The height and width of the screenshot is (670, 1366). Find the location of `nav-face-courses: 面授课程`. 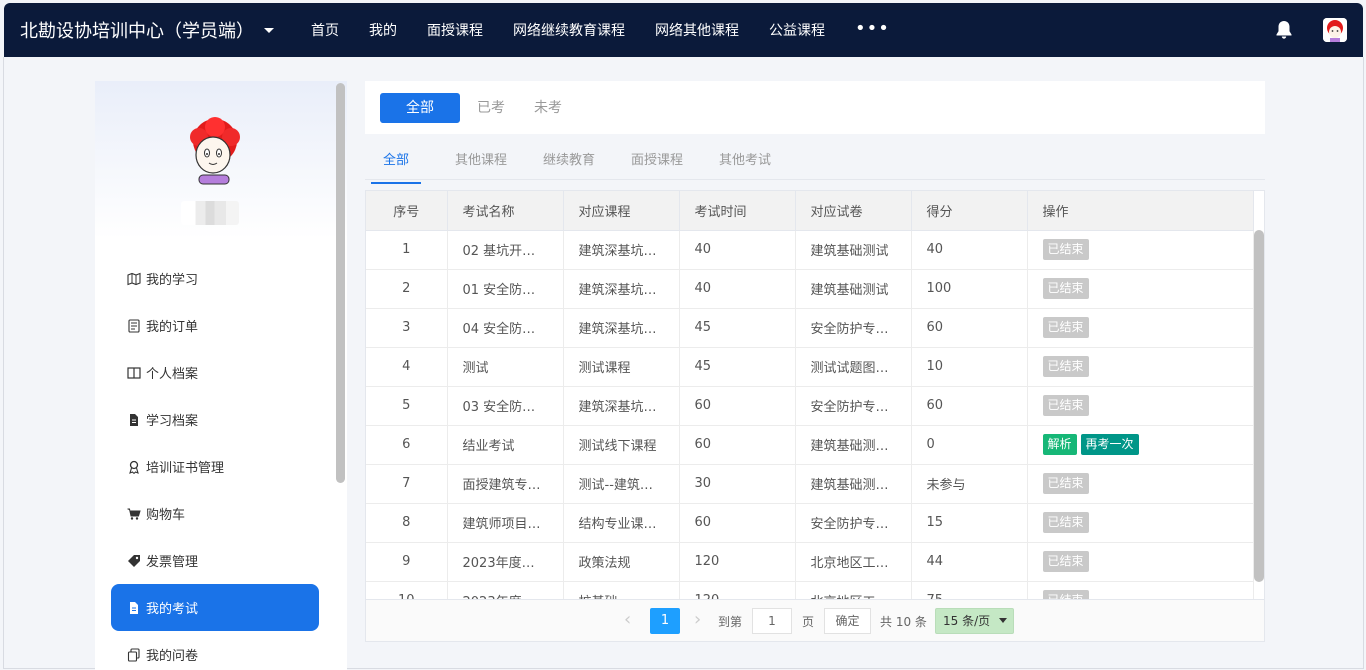

nav-face-courses: 面授课程 is located at coordinates (455, 30).